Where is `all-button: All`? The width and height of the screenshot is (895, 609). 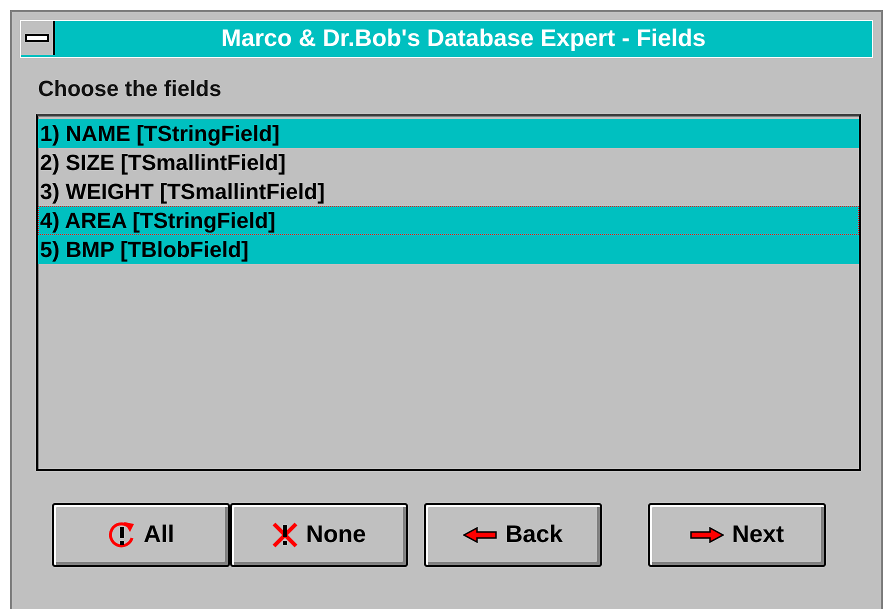
all-button: All is located at coordinates (141, 535).